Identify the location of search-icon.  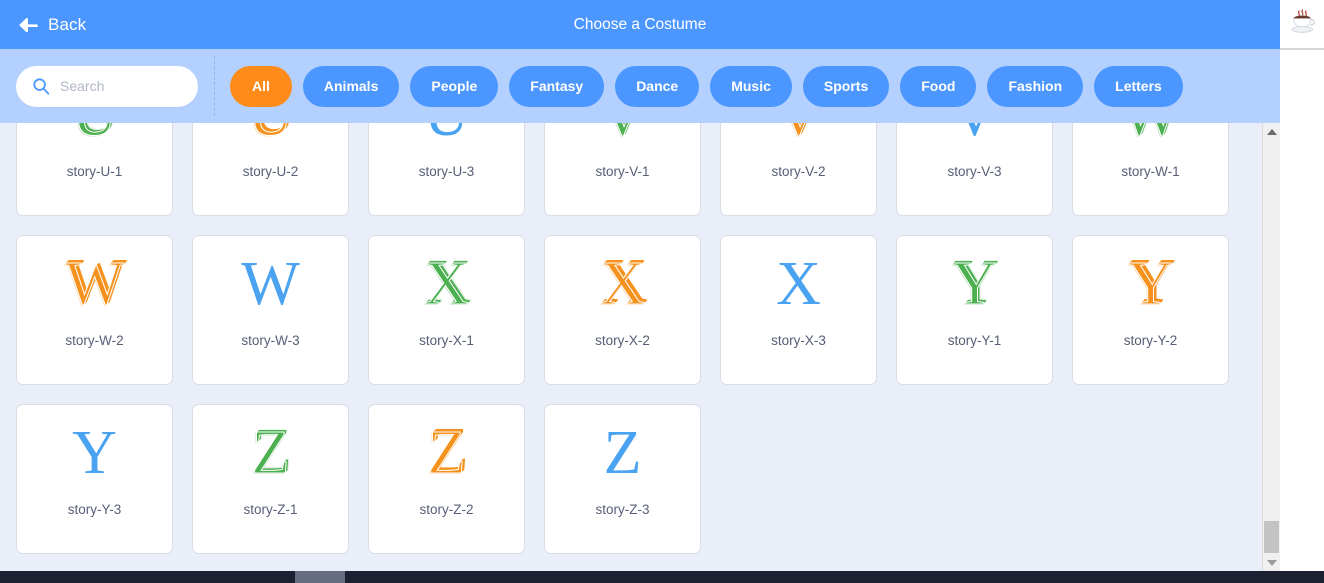
(41, 86).